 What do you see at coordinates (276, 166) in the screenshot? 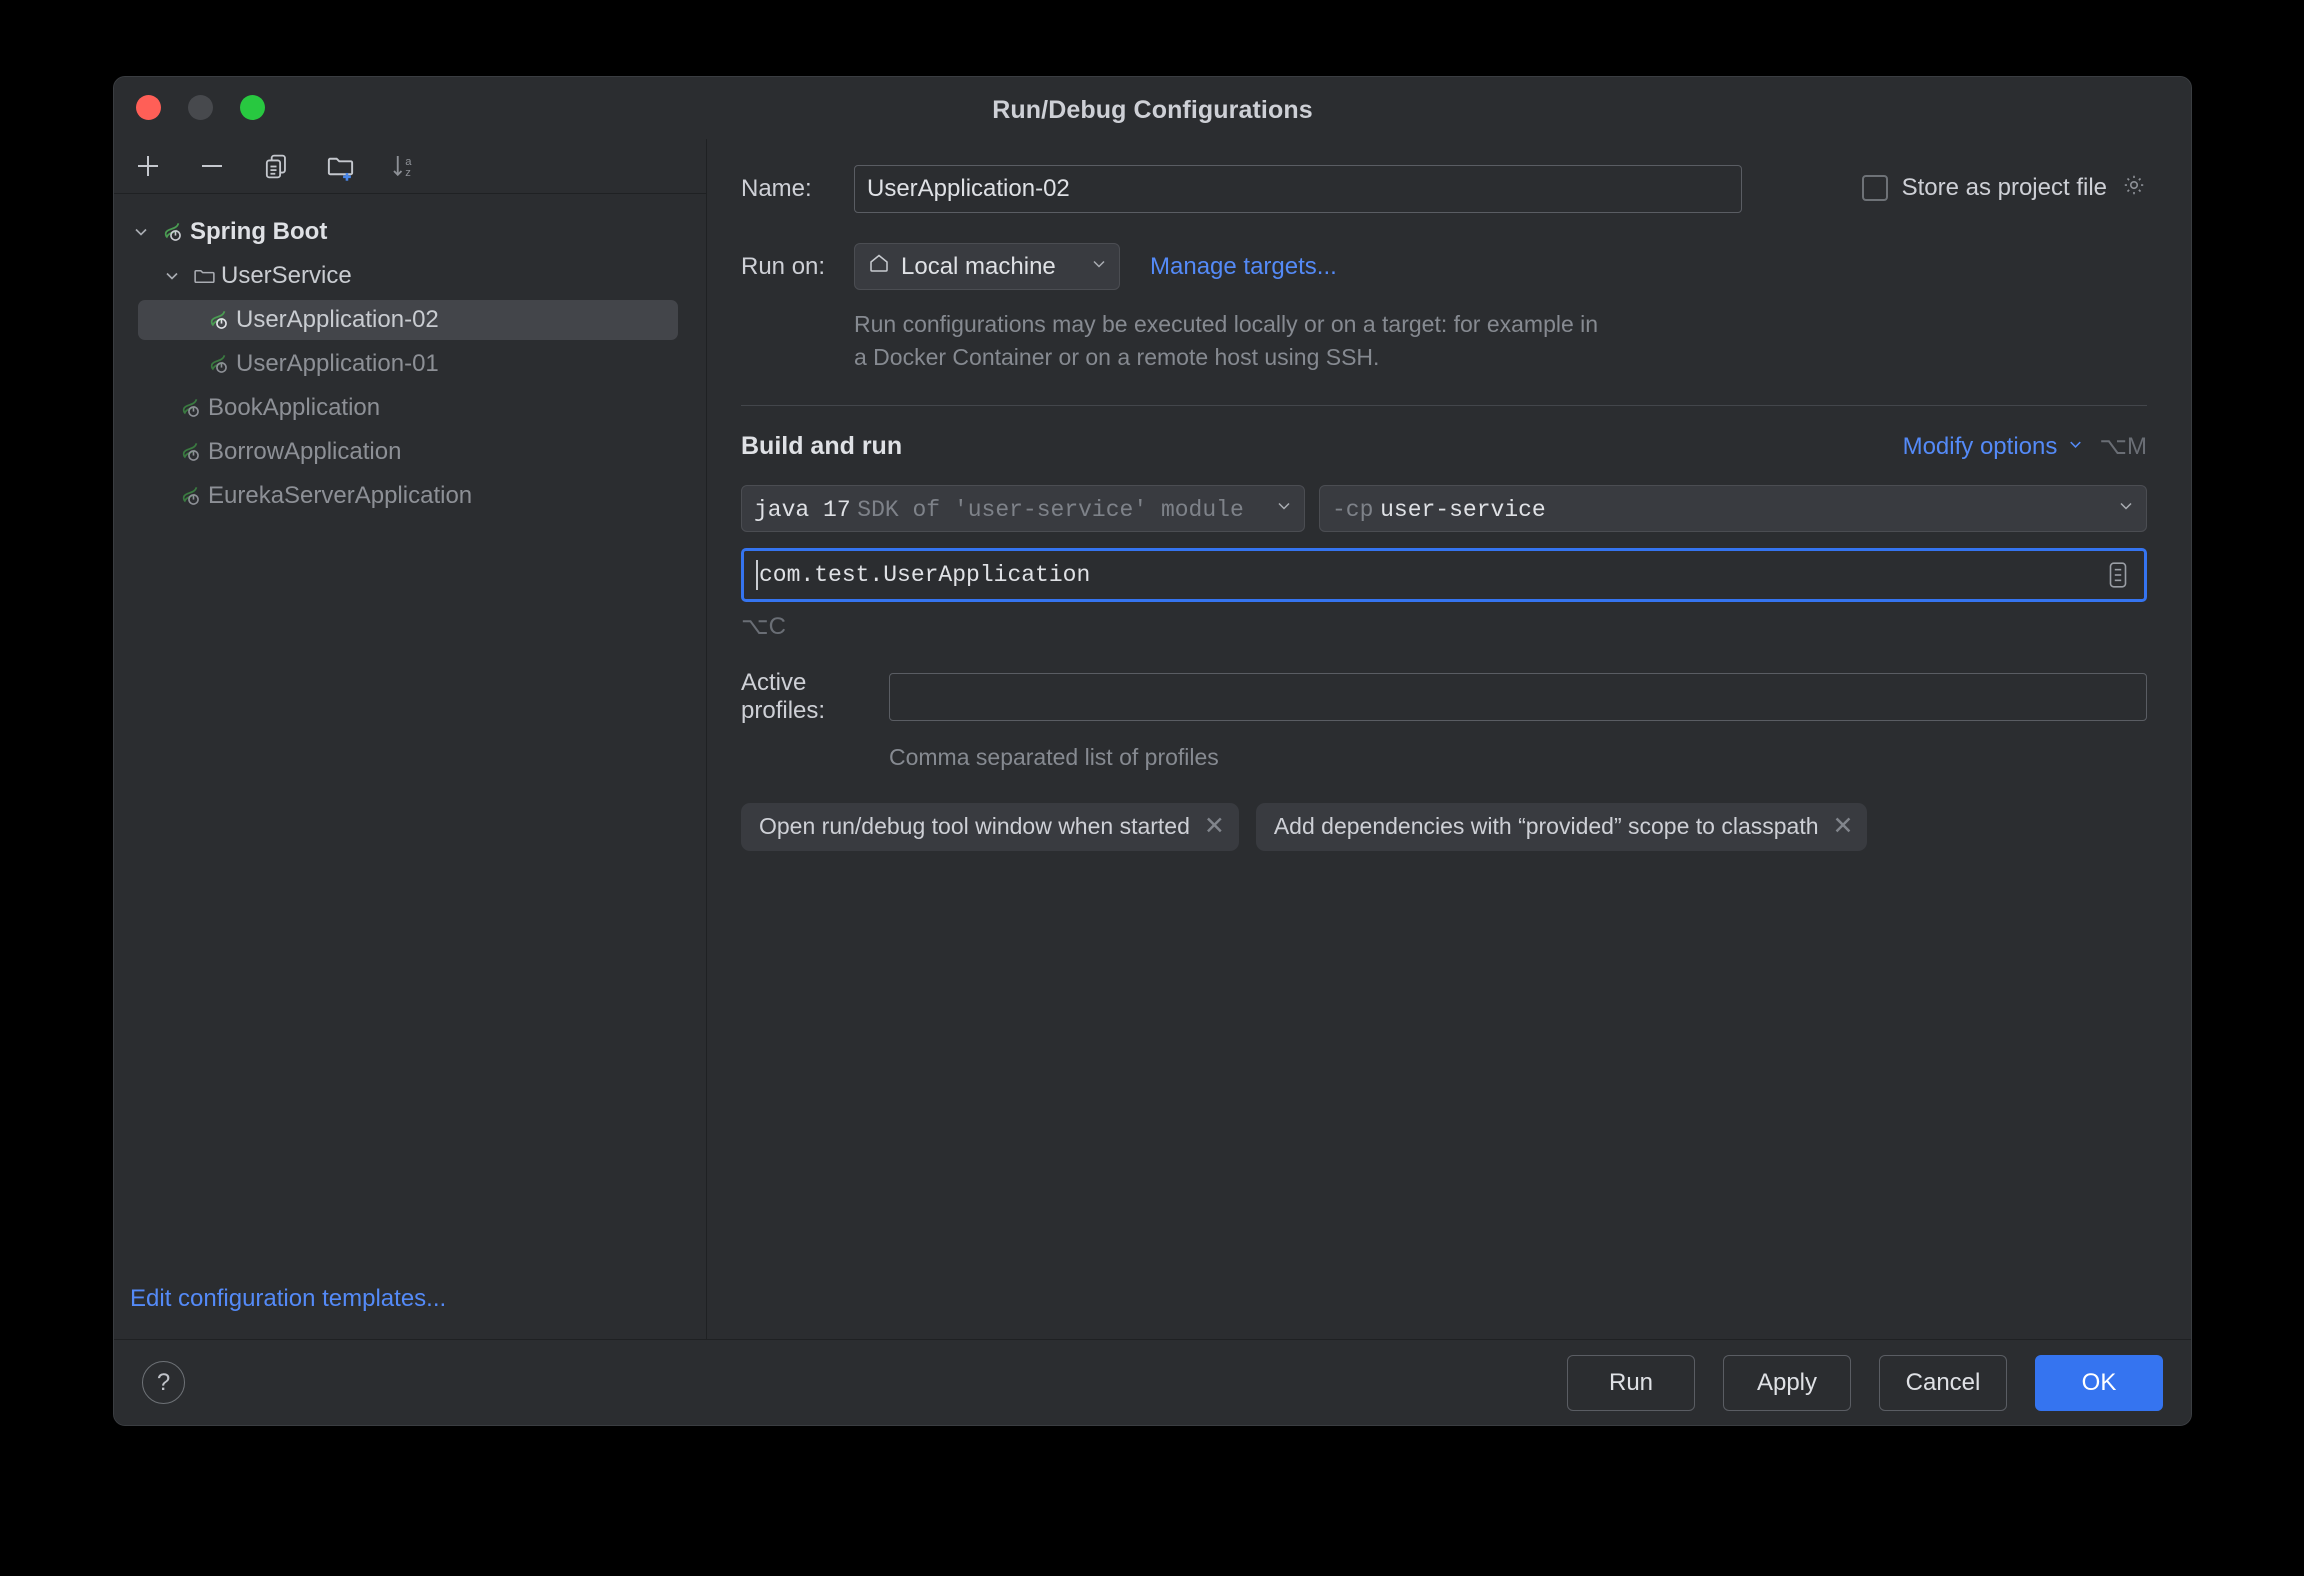
I see `copy-configuration-button` at bounding box center [276, 166].